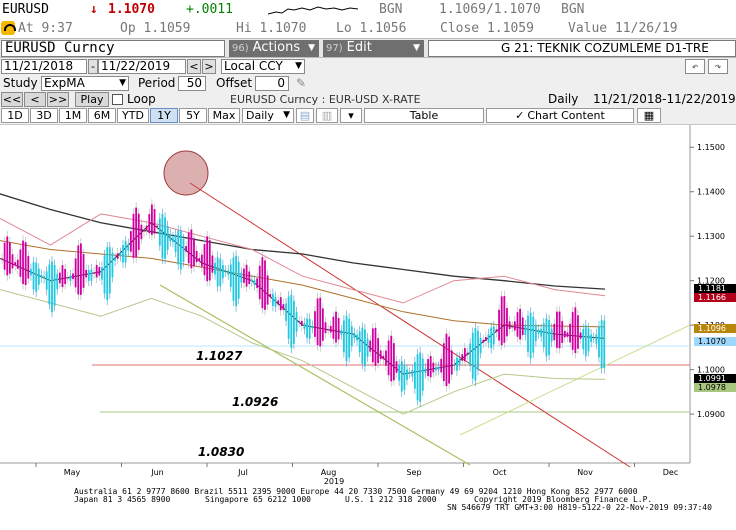 The image size is (736, 530). I want to click on table-button: Table, so click(424, 115).